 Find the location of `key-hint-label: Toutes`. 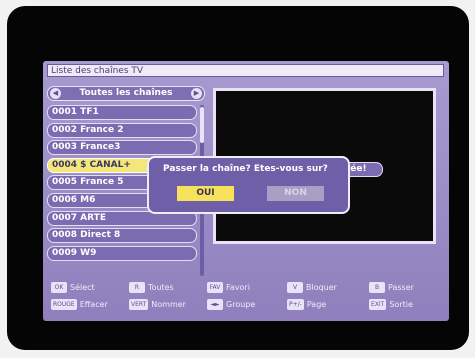

key-hint-label: Toutes is located at coordinates (161, 287).